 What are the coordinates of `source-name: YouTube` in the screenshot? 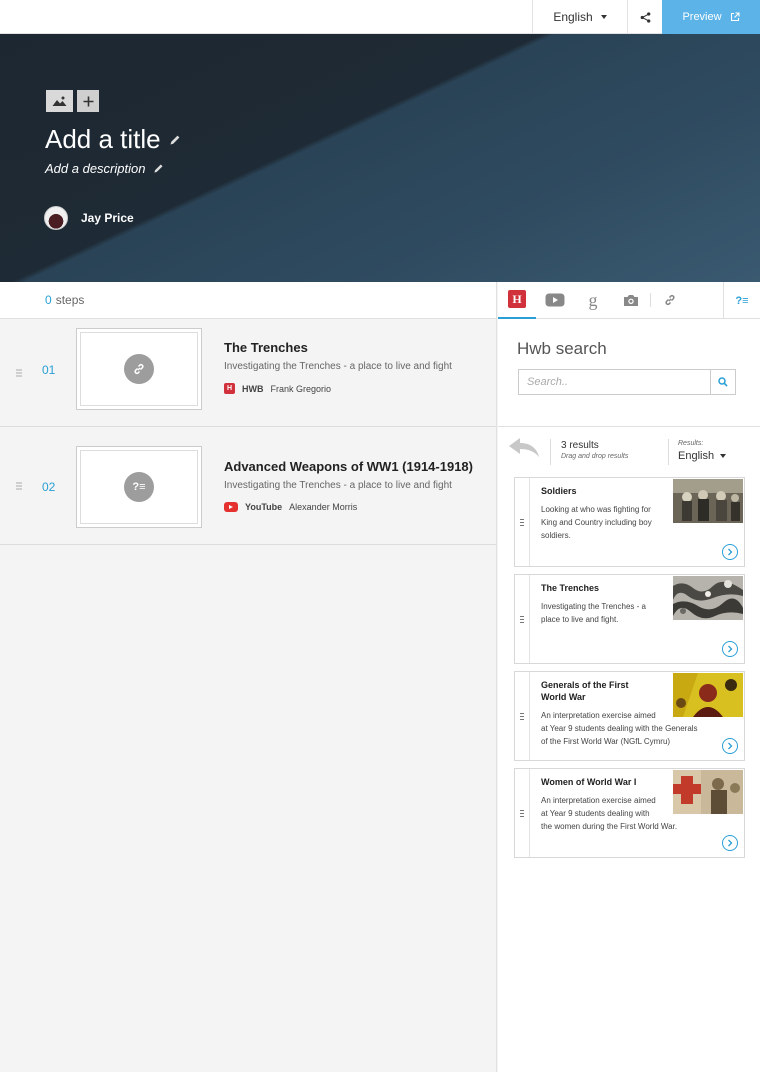 It's located at (264, 507).